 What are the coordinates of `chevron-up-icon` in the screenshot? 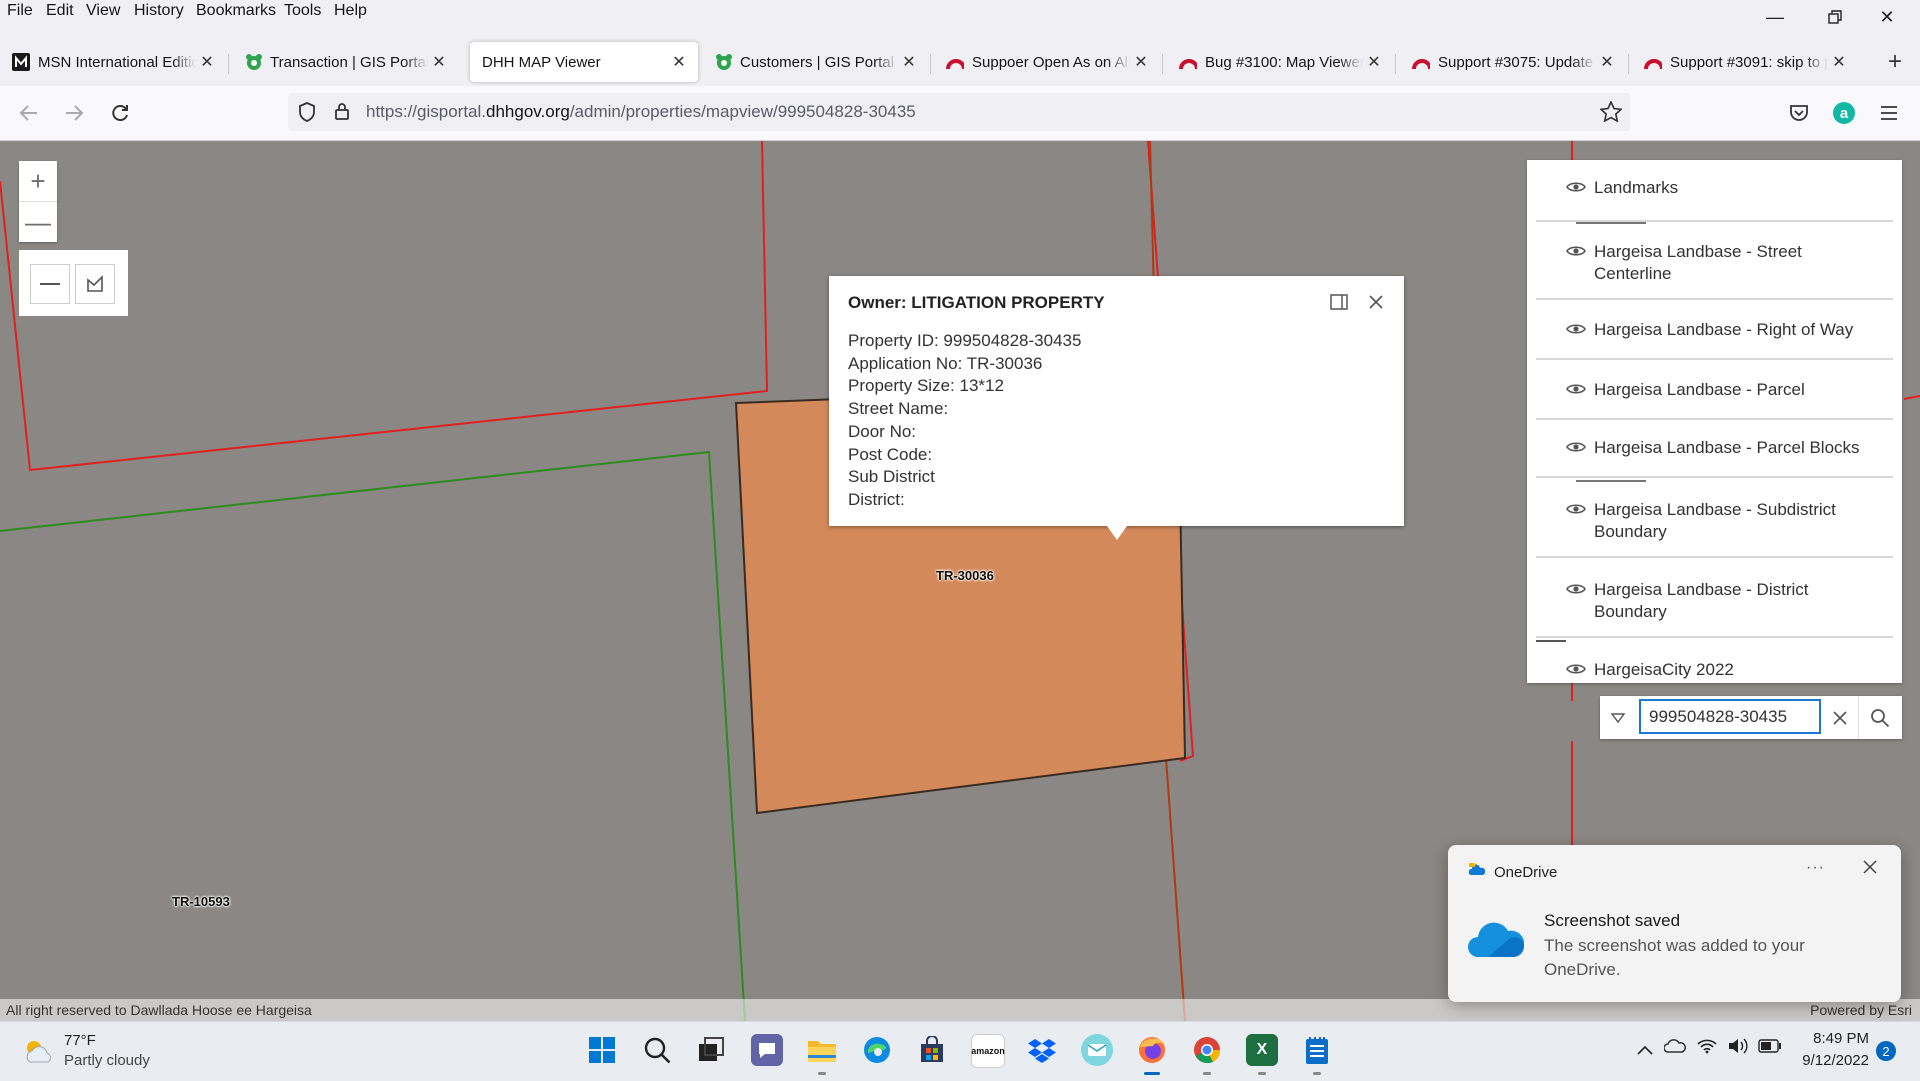 It's located at (1645, 1051).